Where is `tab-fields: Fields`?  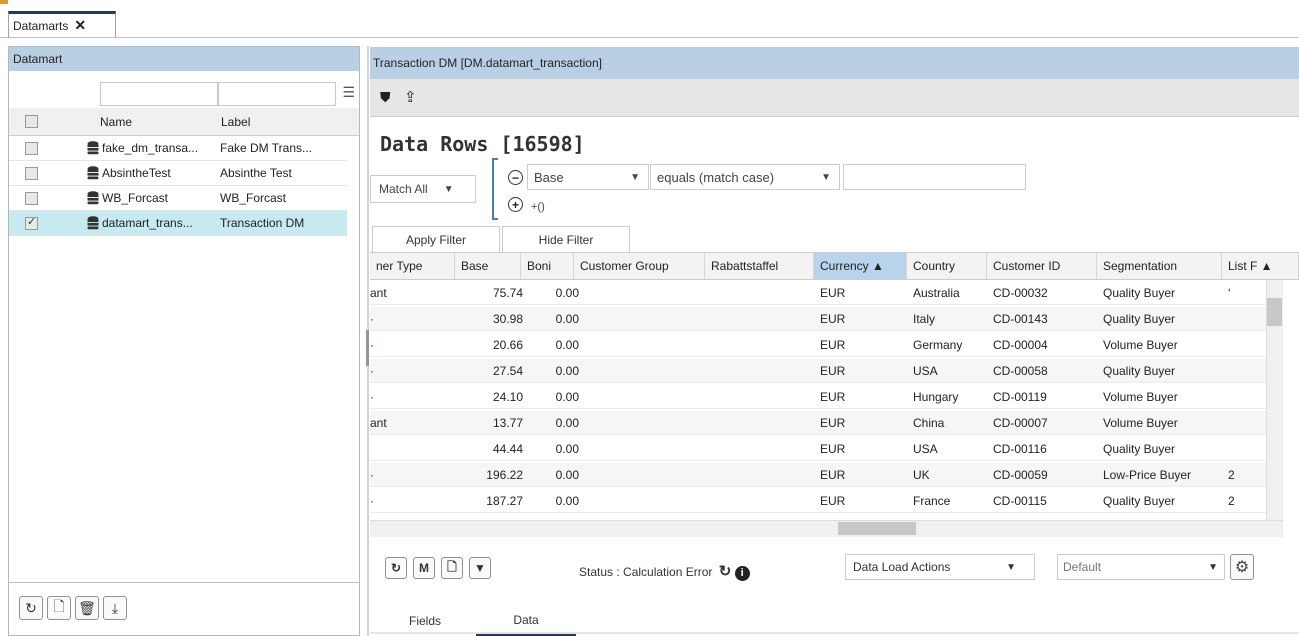 tab-fields: Fields is located at coordinates (425, 621).